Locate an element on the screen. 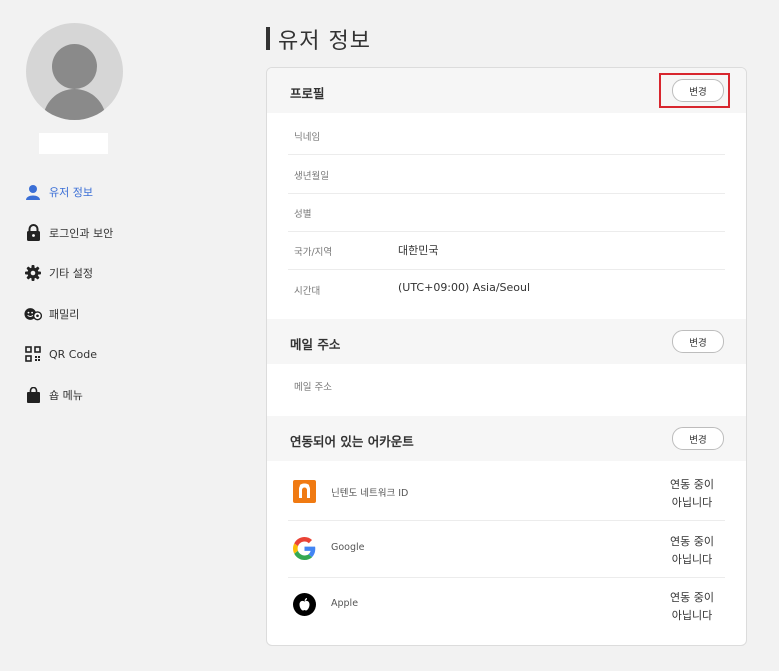 Image resolution: width=779 pixels, height=671 pixels. sidebar-item-label: 숍 메뉴 is located at coordinates (66, 395).